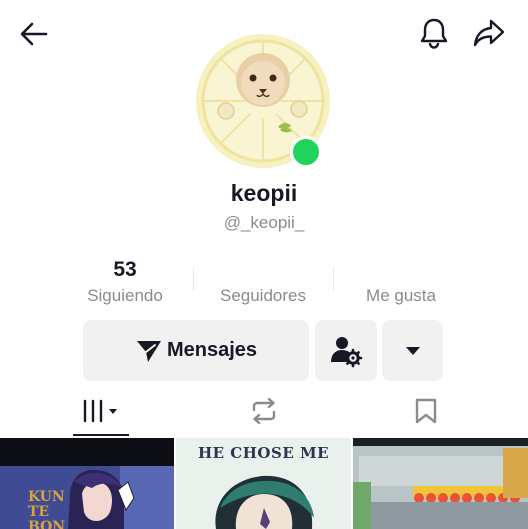 This screenshot has width=528, height=529. I want to click on thumbnail-caption: KUN TE BON, so click(47, 509).